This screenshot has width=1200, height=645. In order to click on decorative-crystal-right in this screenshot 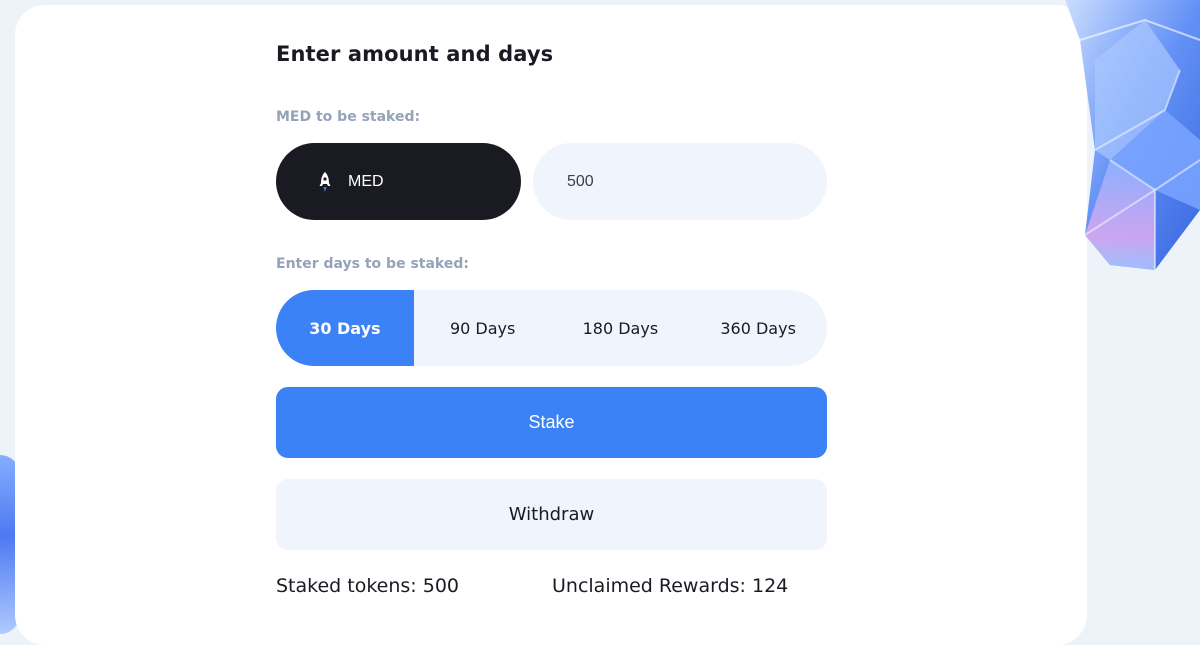, I will do `click(1065, 140)`.